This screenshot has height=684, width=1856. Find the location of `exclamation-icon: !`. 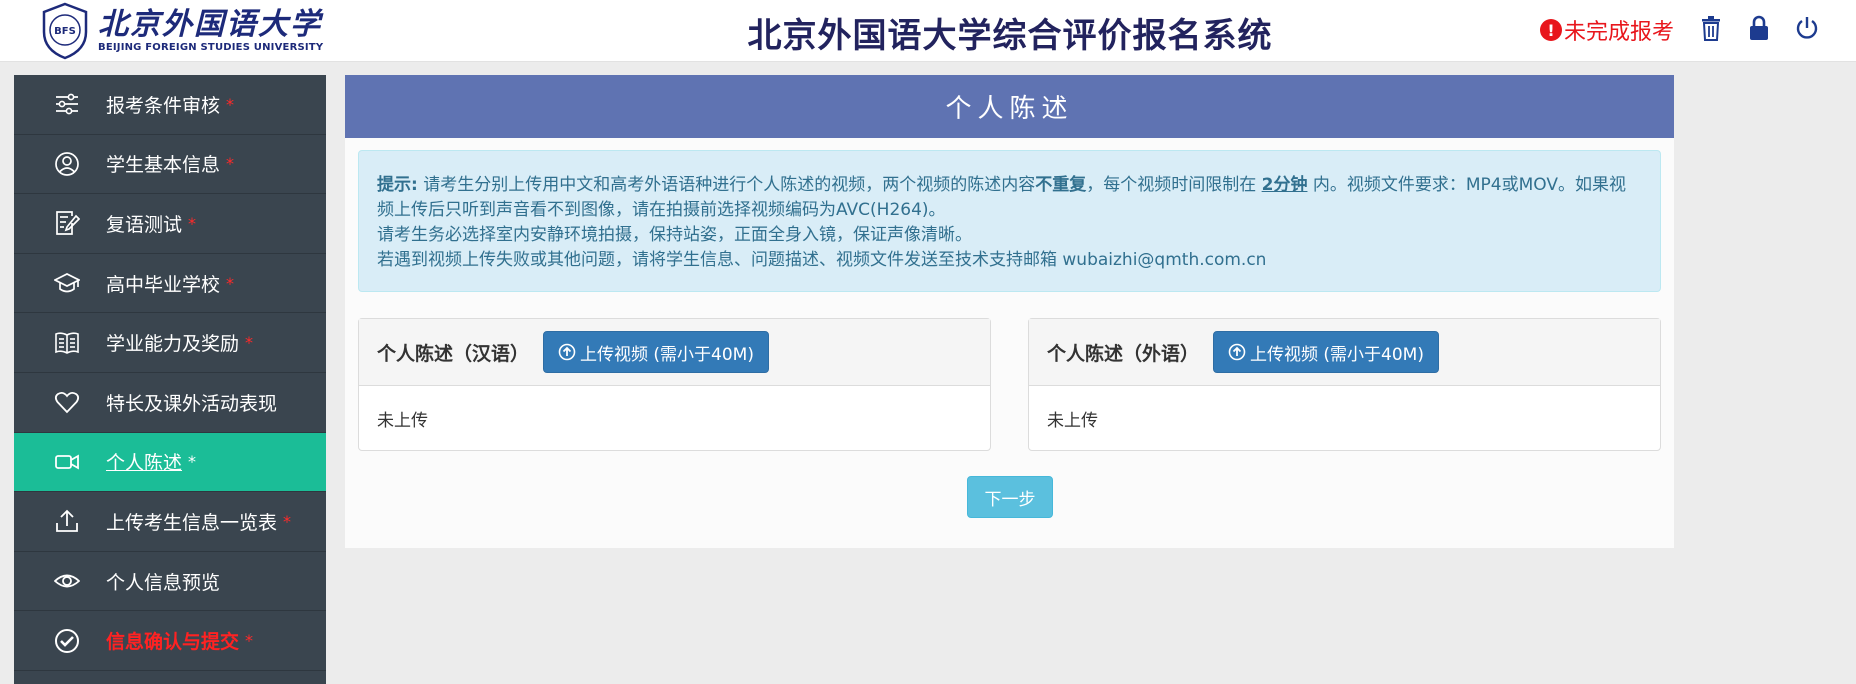

exclamation-icon: ! is located at coordinates (1551, 30).